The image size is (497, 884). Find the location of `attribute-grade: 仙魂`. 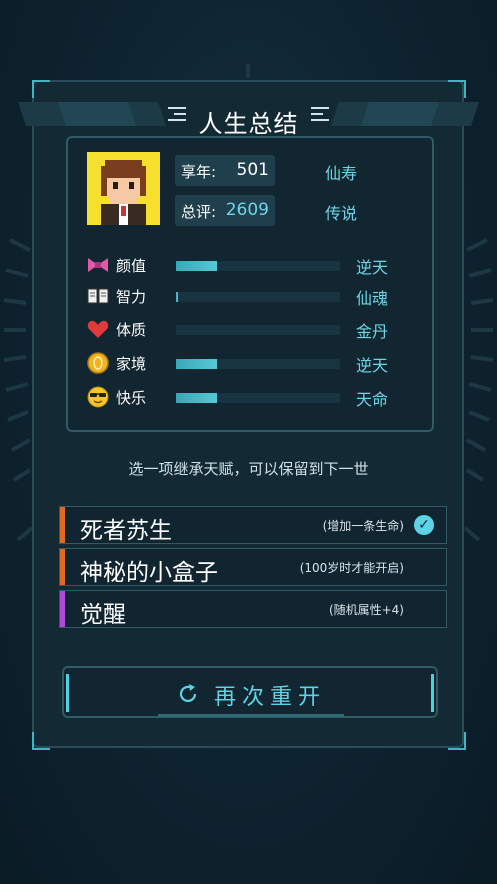

attribute-grade: 仙魂 is located at coordinates (372, 298).